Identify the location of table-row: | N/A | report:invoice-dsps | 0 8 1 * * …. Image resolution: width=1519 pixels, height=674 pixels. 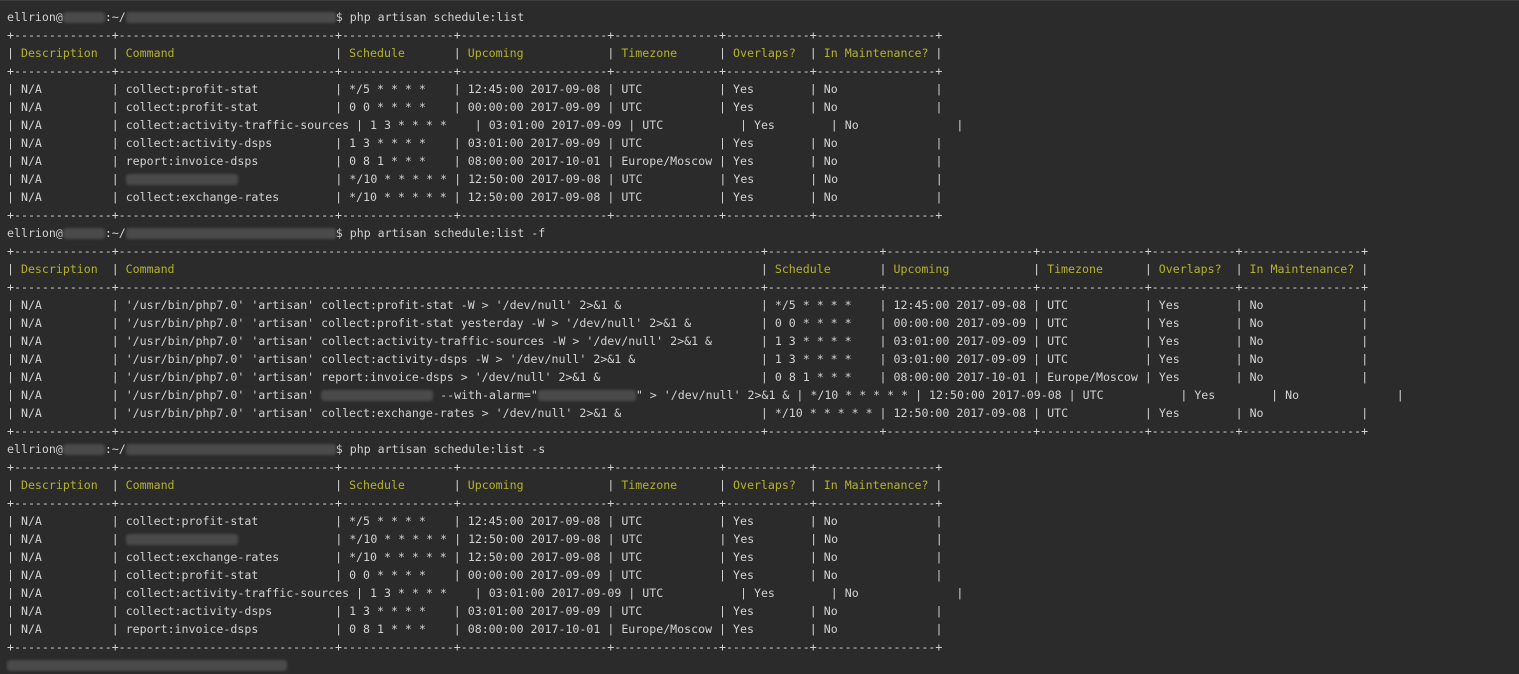
(474, 629).